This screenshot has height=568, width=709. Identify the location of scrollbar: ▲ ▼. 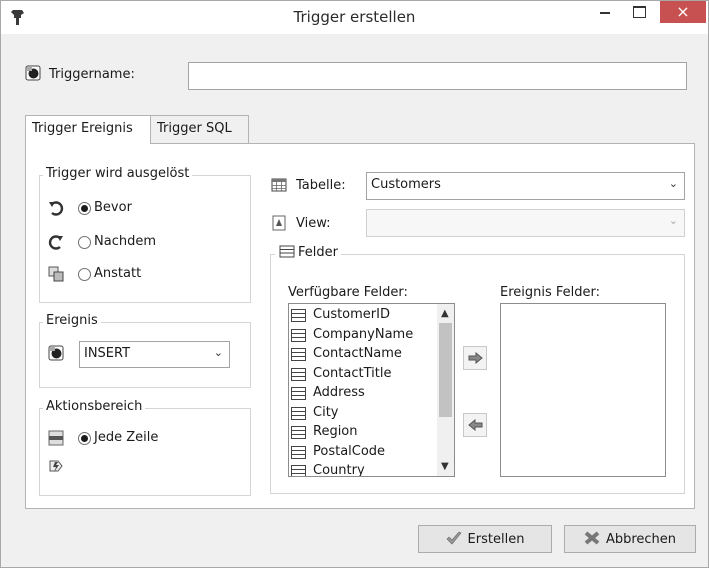
(445, 390).